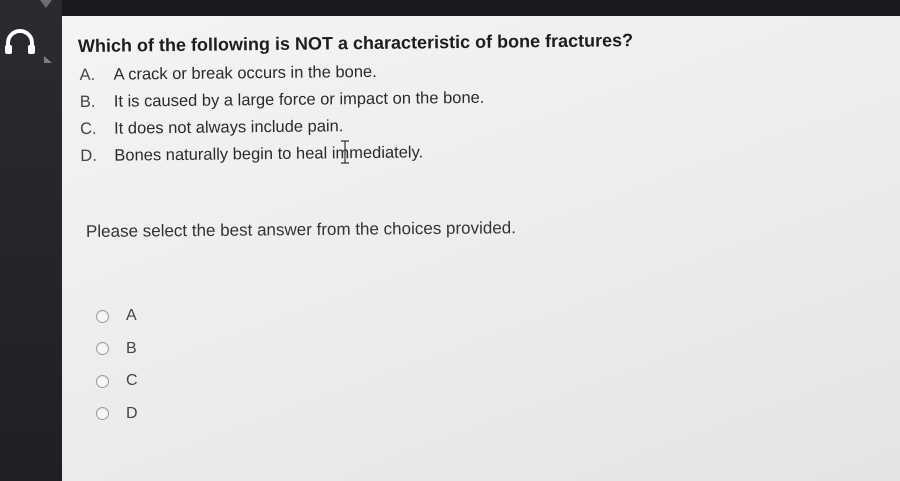  What do you see at coordinates (87, 75) in the screenshot?
I see `choice-letter: A.` at bounding box center [87, 75].